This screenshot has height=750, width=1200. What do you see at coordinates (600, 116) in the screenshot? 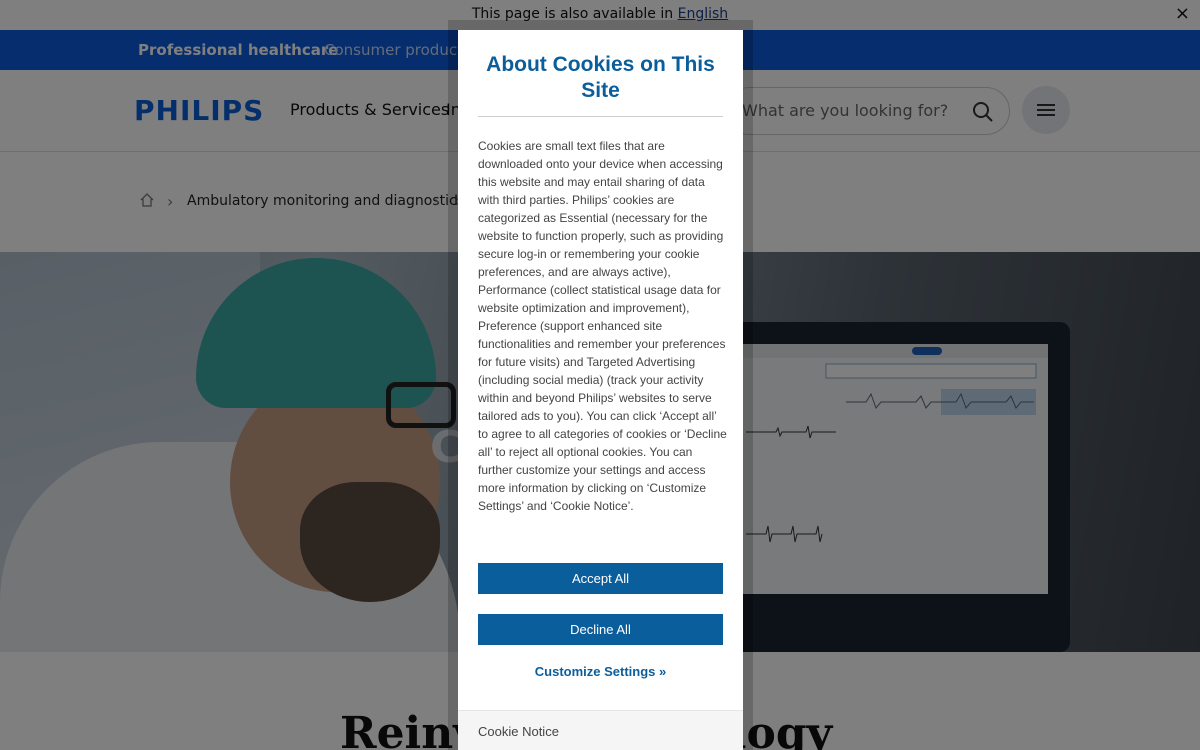
I see `divider` at bounding box center [600, 116].